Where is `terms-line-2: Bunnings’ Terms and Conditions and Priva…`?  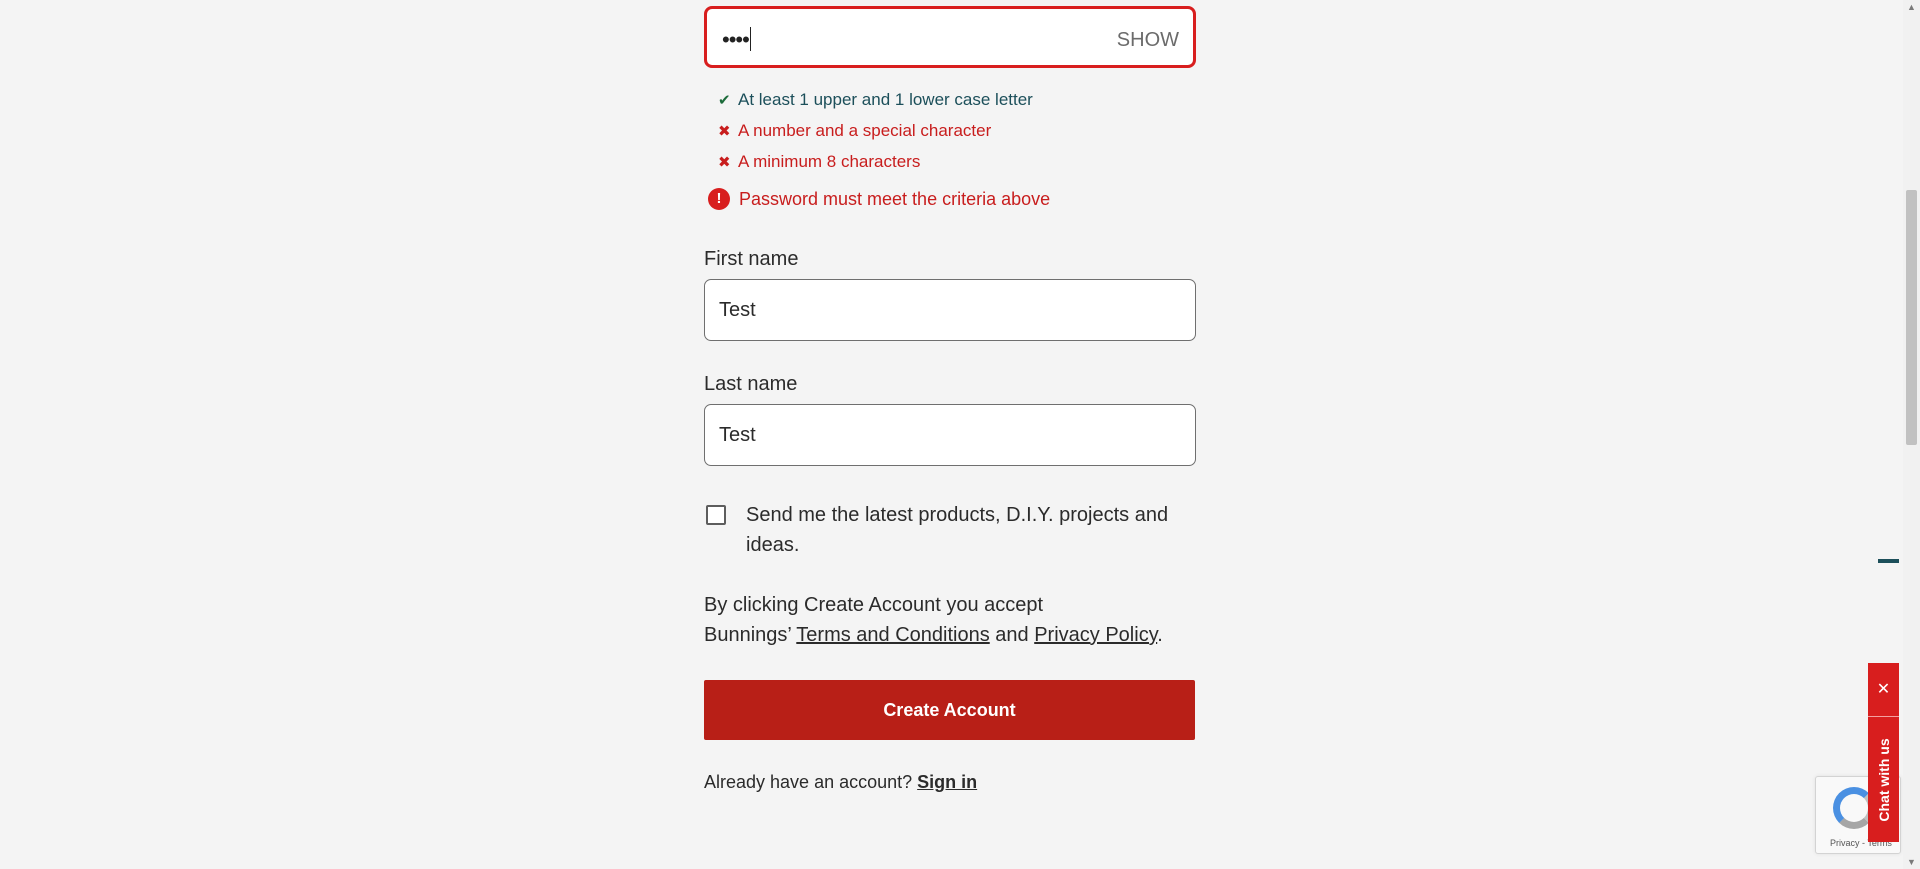 terms-line-2: Bunnings’ Terms and Conditions and Priva… is located at coordinates (950, 635).